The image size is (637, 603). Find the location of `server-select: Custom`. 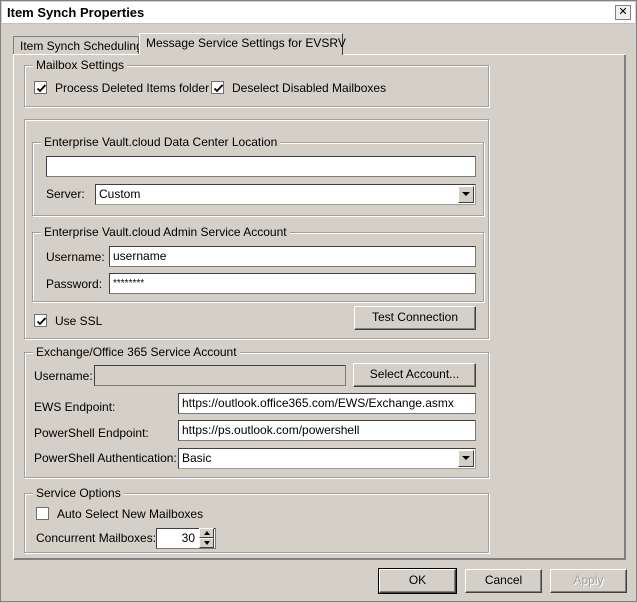

server-select: Custom is located at coordinates (285, 194).